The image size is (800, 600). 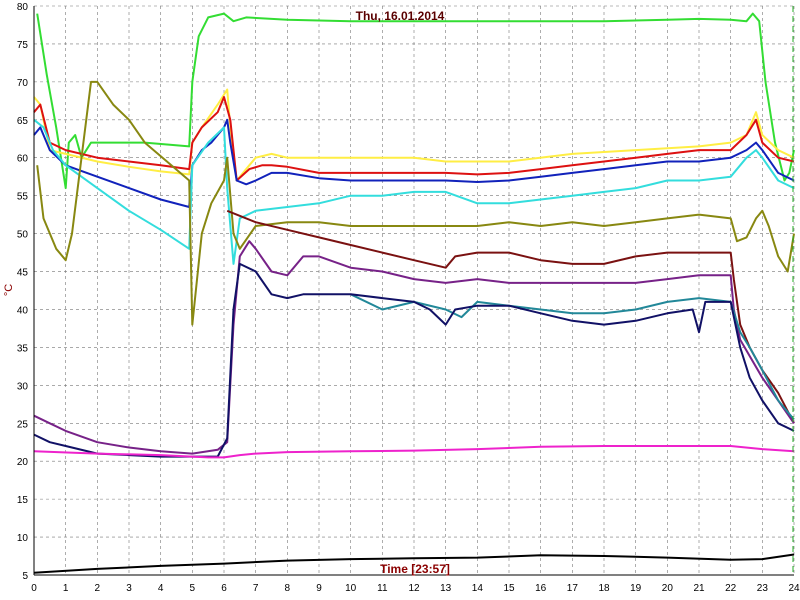 I want to click on y-tick-label: 15, so click(x=23, y=500).